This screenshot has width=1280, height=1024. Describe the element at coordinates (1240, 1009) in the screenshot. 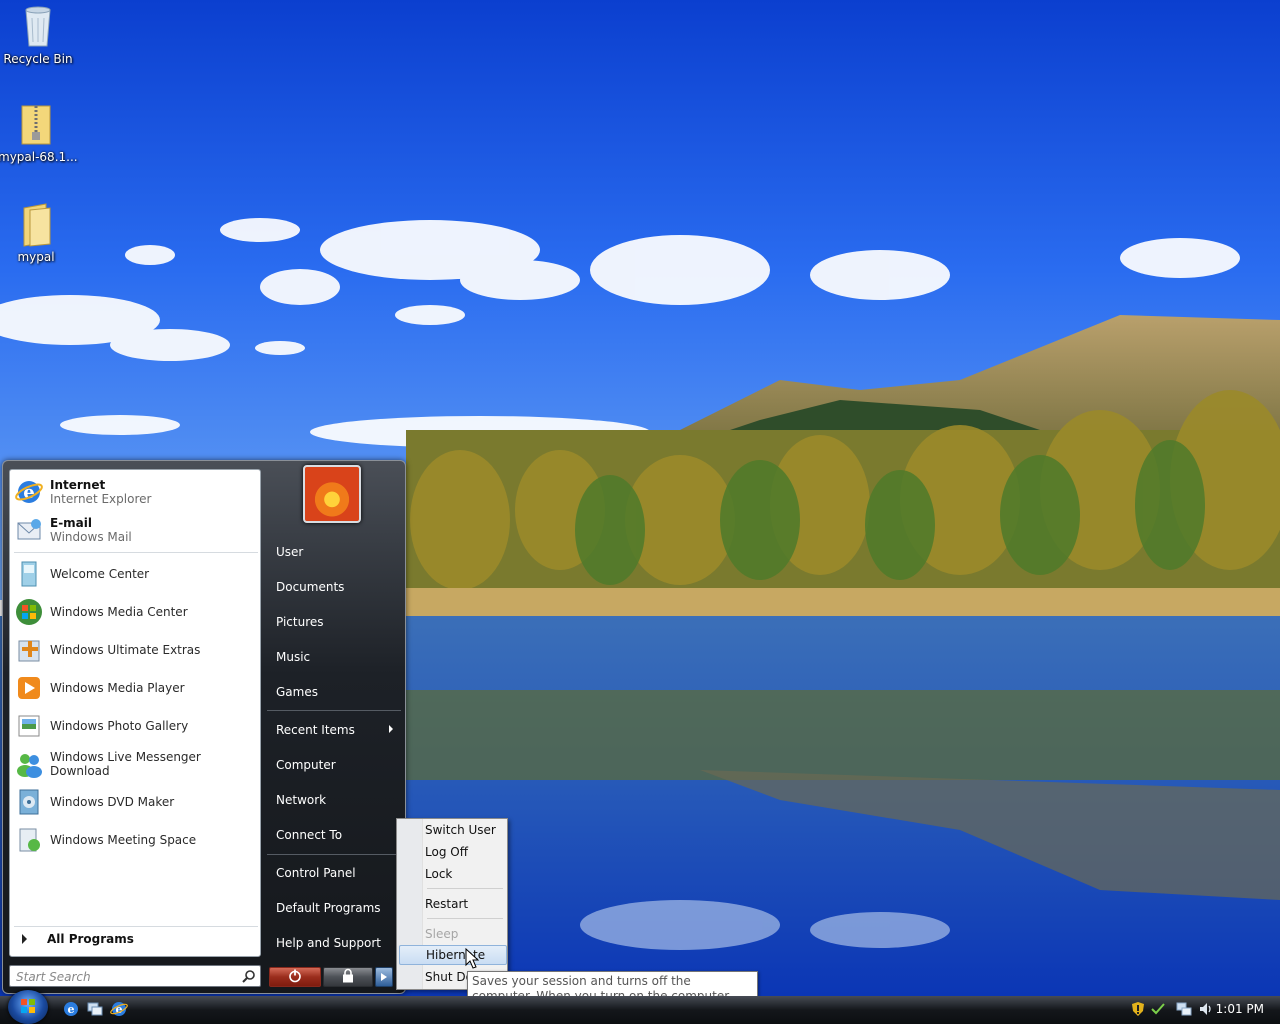

I see `clock: 1:01 PM` at that location.